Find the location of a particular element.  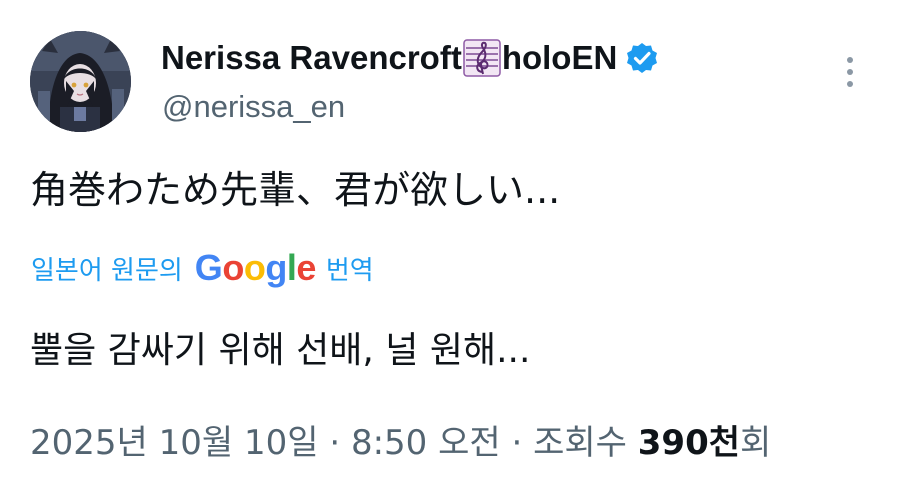

translation-suffix: 번역 is located at coordinates (350, 268).